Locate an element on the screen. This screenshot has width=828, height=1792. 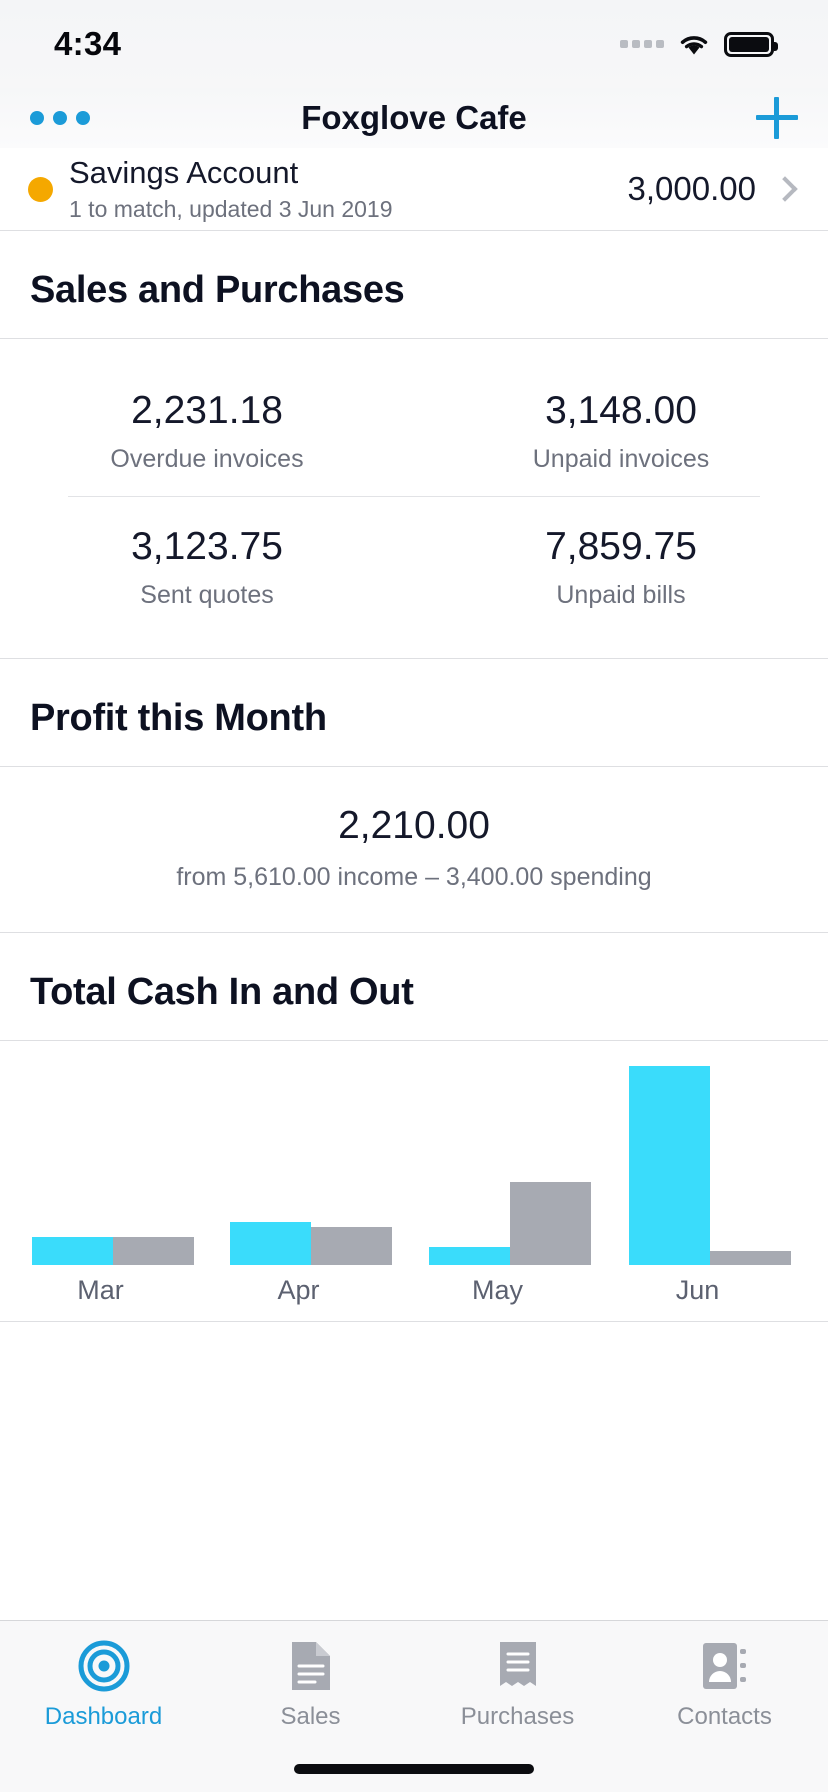
profit-header: Profit this Month is located at coordinates (414, 712).